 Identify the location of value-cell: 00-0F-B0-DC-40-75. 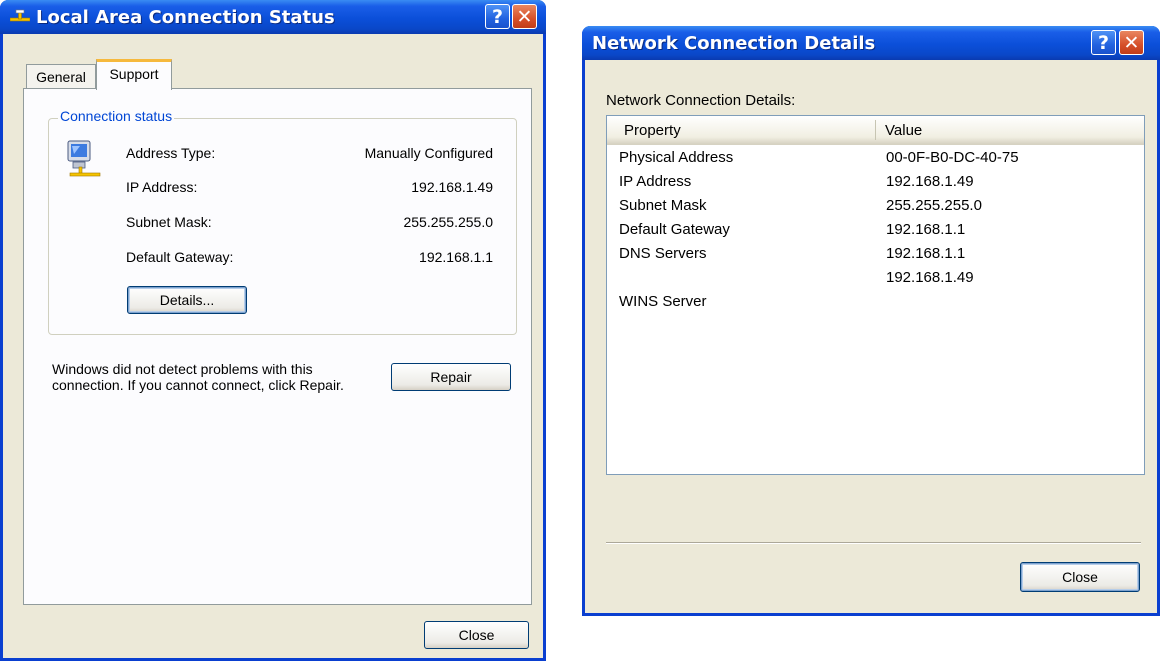
(952, 157).